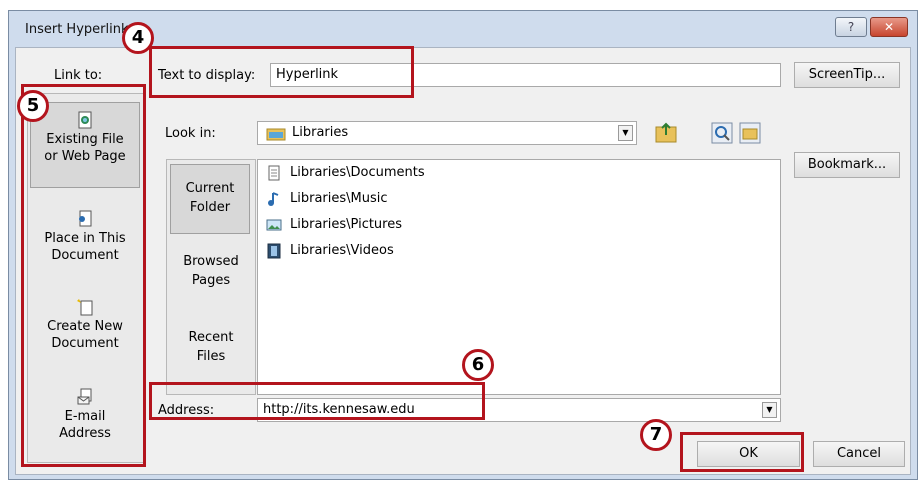 This screenshot has height=484, width=922. Describe the element at coordinates (722, 133) in the screenshot. I see `browse-web-icon` at that location.